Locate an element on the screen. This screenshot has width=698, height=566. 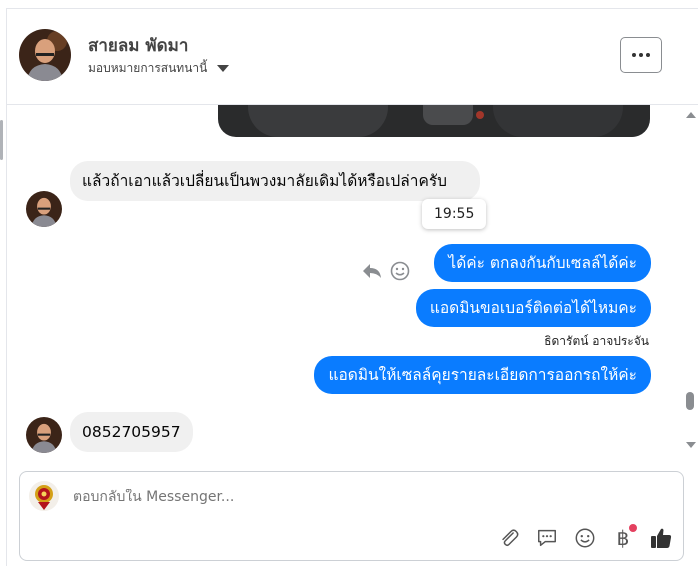
saved-replies-icon is located at coordinates (547, 538).